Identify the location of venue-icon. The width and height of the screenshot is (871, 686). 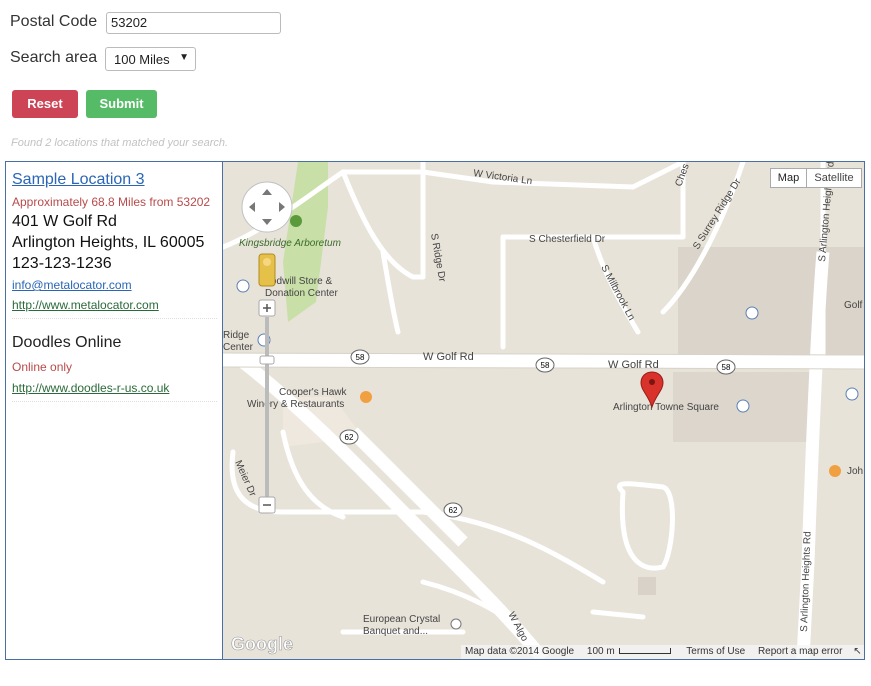
(456, 624).